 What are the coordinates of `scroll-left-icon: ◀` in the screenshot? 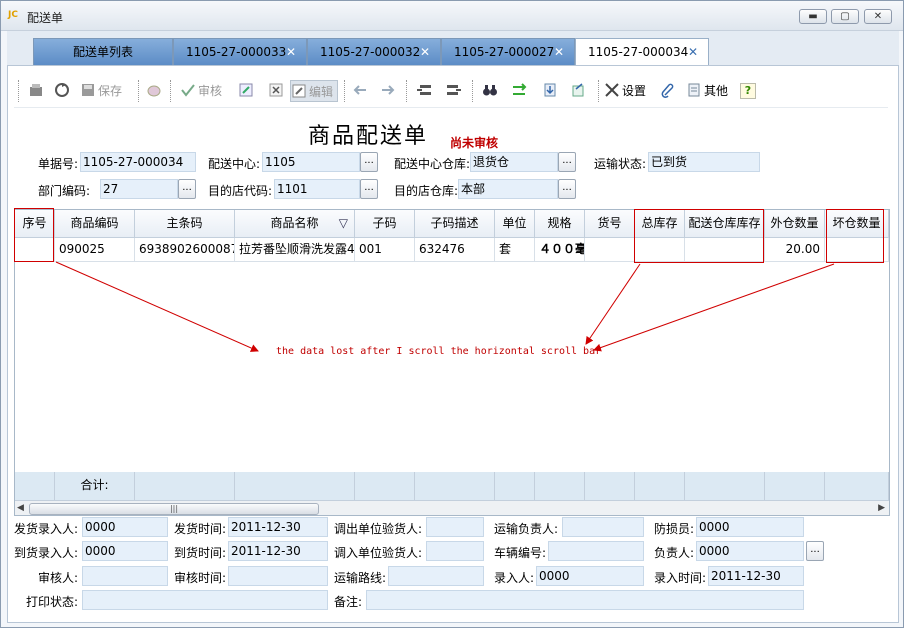 It's located at (20, 508).